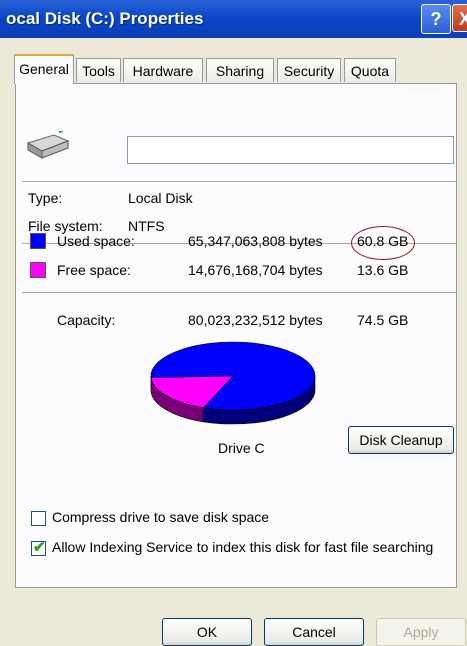 The image size is (467, 646). What do you see at coordinates (163, 70) in the screenshot?
I see `tab-hardware: Hardware` at bounding box center [163, 70].